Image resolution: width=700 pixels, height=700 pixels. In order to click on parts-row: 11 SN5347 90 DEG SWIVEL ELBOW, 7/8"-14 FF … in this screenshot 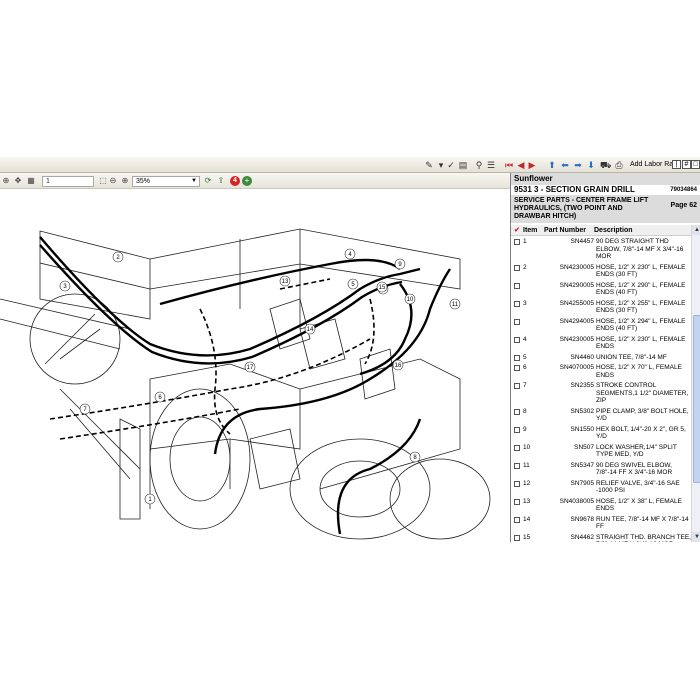, I will do `click(601, 470)`.